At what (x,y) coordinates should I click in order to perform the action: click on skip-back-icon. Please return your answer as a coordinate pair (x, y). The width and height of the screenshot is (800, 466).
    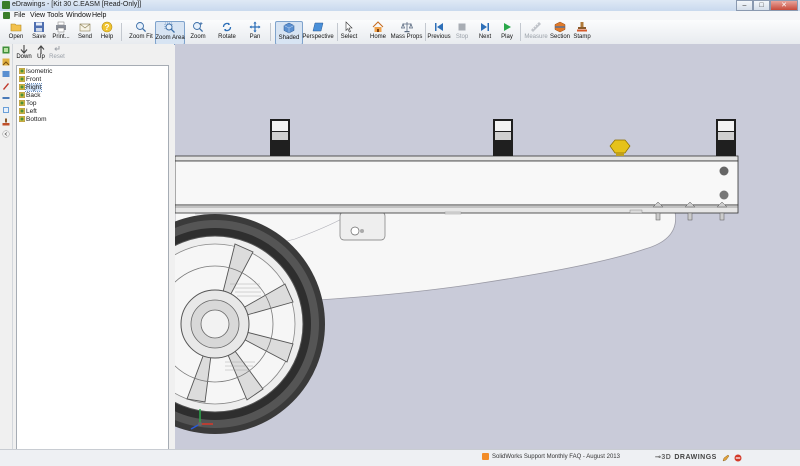
    Looking at the image, I should click on (439, 27).